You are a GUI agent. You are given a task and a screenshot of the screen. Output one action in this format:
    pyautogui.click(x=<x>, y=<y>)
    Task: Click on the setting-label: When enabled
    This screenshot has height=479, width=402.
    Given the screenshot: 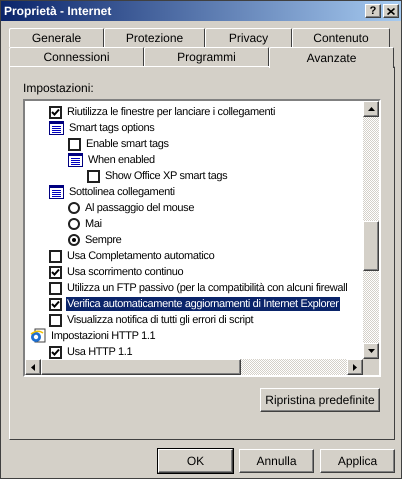 What is the action you would take?
    pyautogui.click(x=121, y=160)
    